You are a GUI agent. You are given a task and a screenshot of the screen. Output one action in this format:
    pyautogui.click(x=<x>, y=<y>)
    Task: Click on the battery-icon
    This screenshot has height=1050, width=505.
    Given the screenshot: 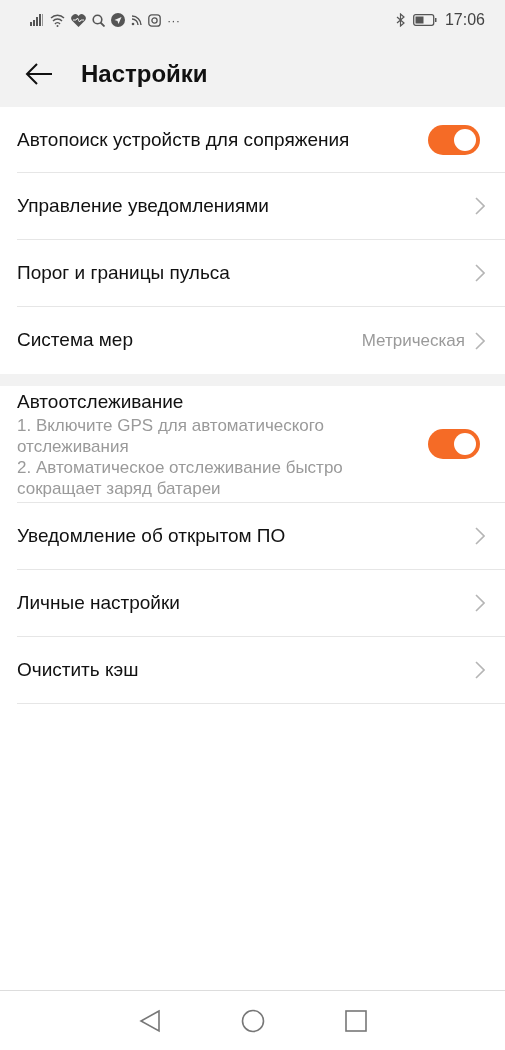 What is the action you would take?
    pyautogui.click(x=424, y=20)
    